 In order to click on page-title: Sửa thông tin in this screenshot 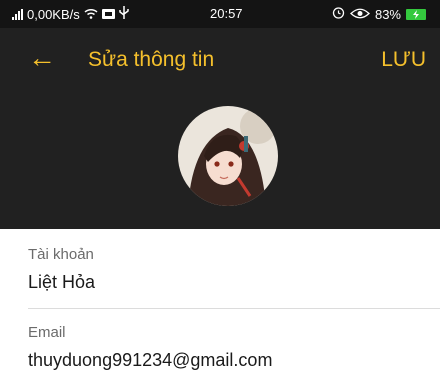, I will do `click(151, 59)`.